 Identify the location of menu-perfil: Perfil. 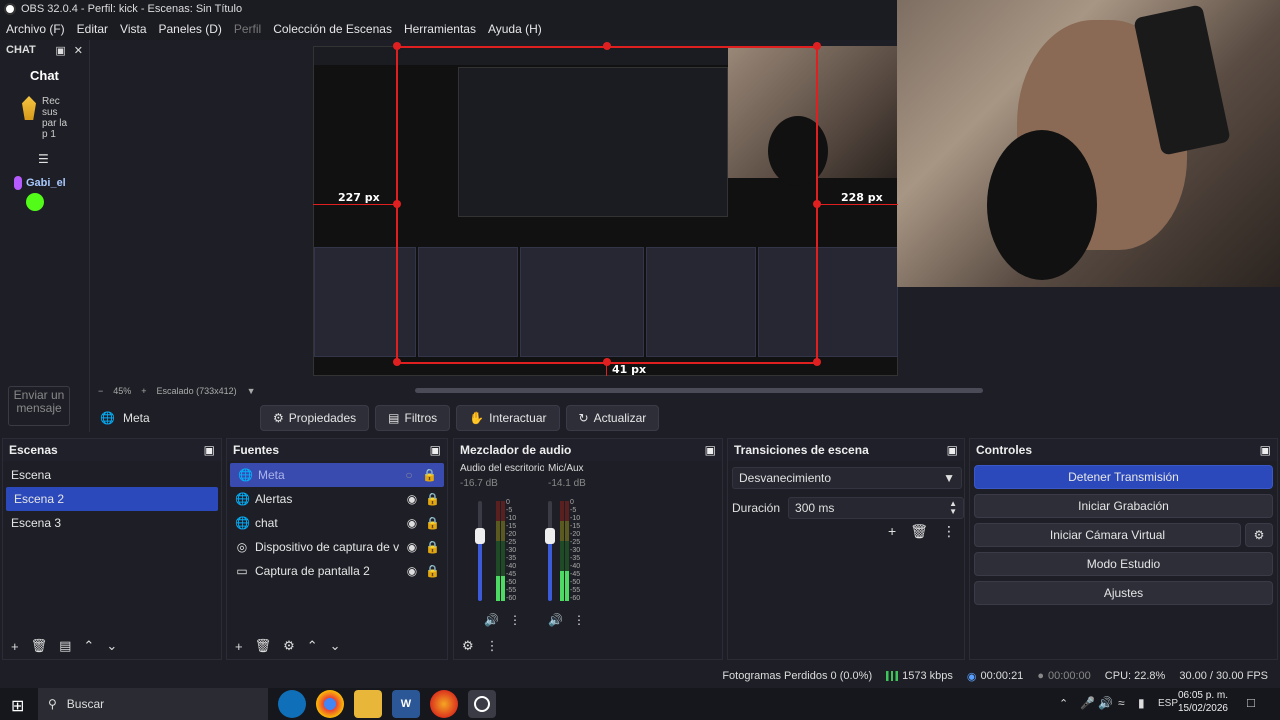
(247, 29).